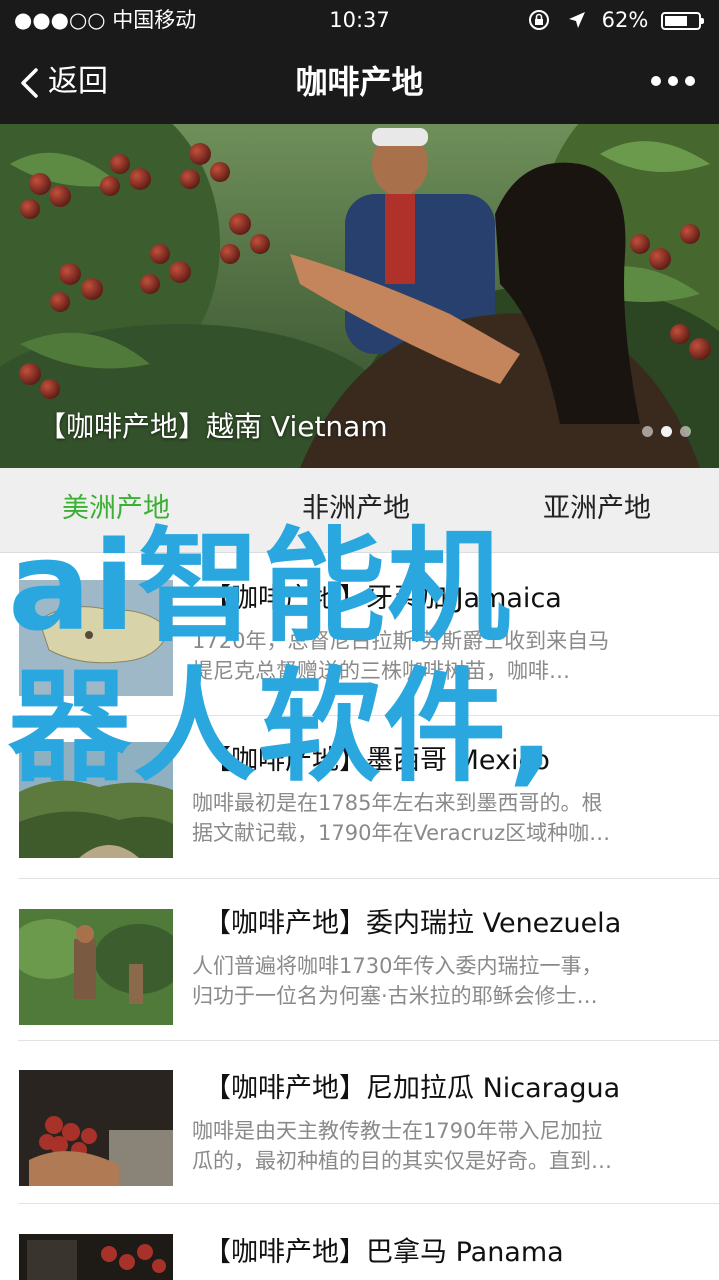  Describe the element at coordinates (412, 1088) in the screenshot. I see `item-title: 【咖啡产地】尼加拉瓜 Nicaragua` at that location.